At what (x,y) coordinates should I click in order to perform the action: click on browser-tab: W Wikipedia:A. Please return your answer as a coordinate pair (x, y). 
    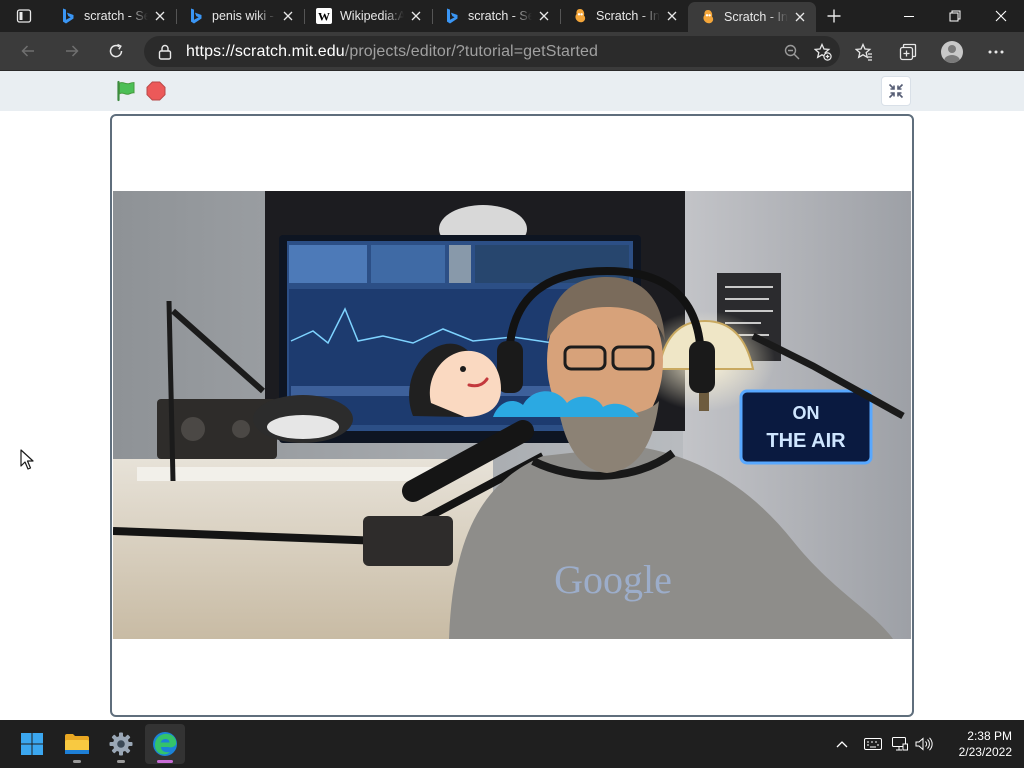
    Looking at the image, I should click on (368, 16).